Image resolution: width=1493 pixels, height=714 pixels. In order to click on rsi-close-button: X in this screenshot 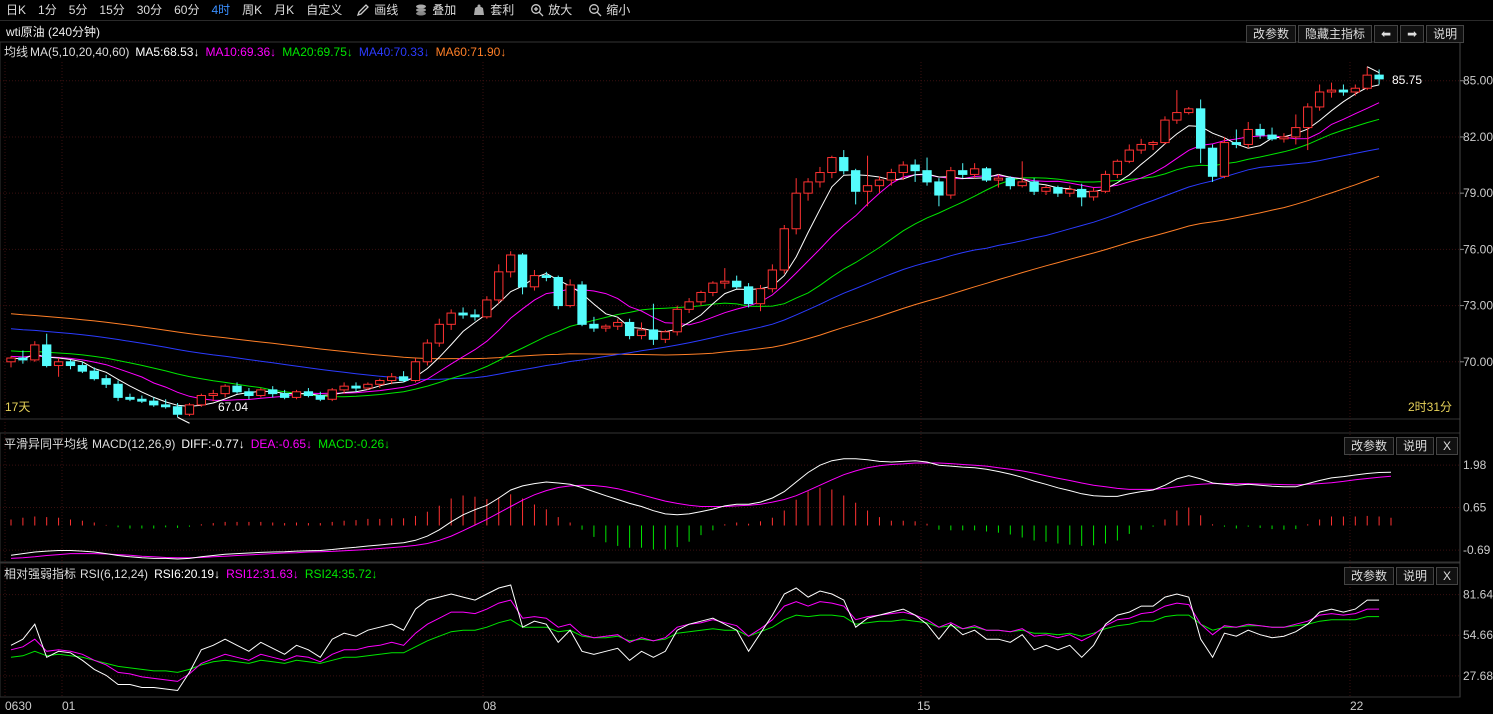, I will do `click(1447, 576)`.